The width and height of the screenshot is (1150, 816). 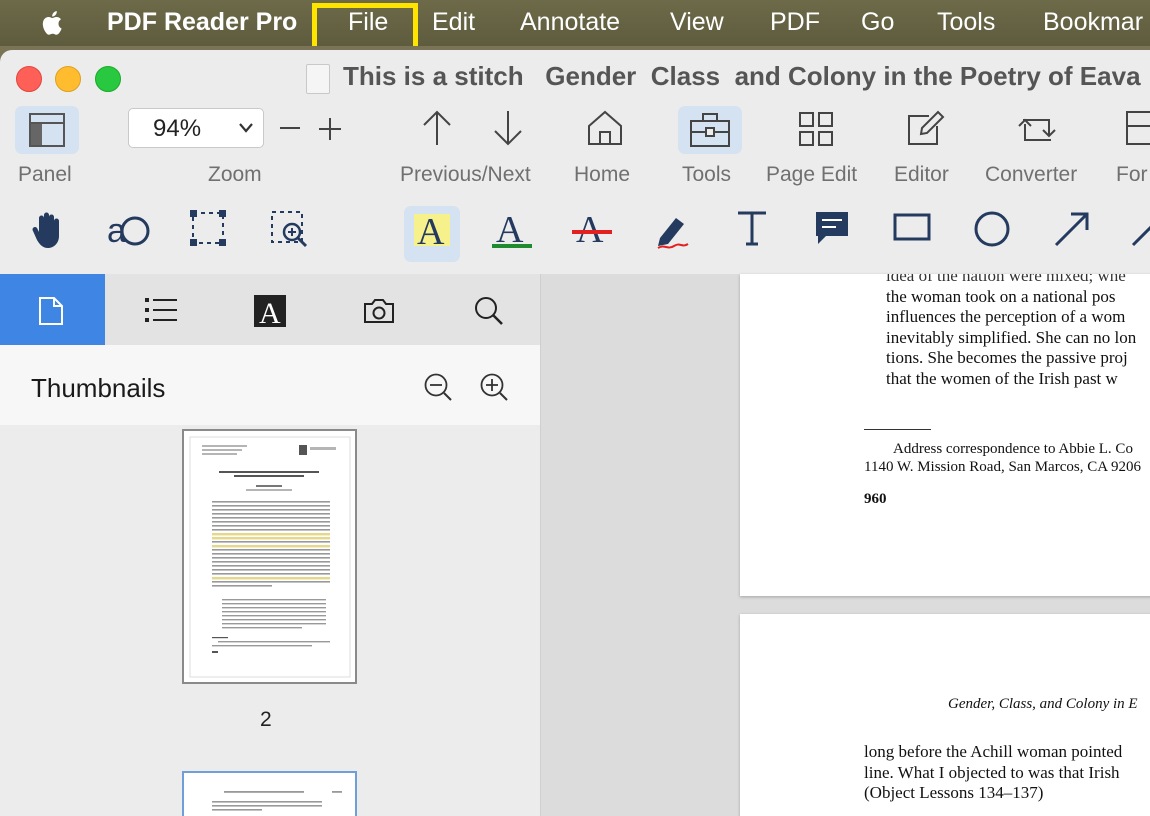 What do you see at coordinates (266, 719) in the screenshot?
I see `thumbnail-page-number: 2` at bounding box center [266, 719].